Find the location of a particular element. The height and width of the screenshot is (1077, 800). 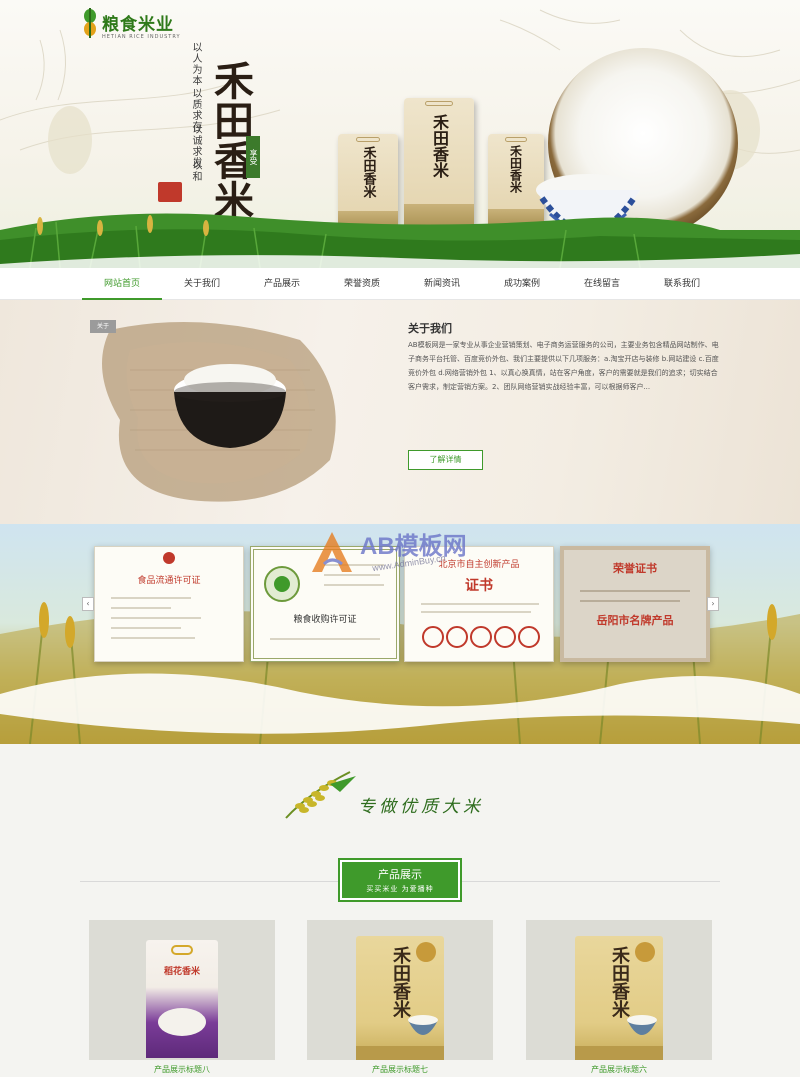

green-grass-strip is located at coordinates (400, 240).